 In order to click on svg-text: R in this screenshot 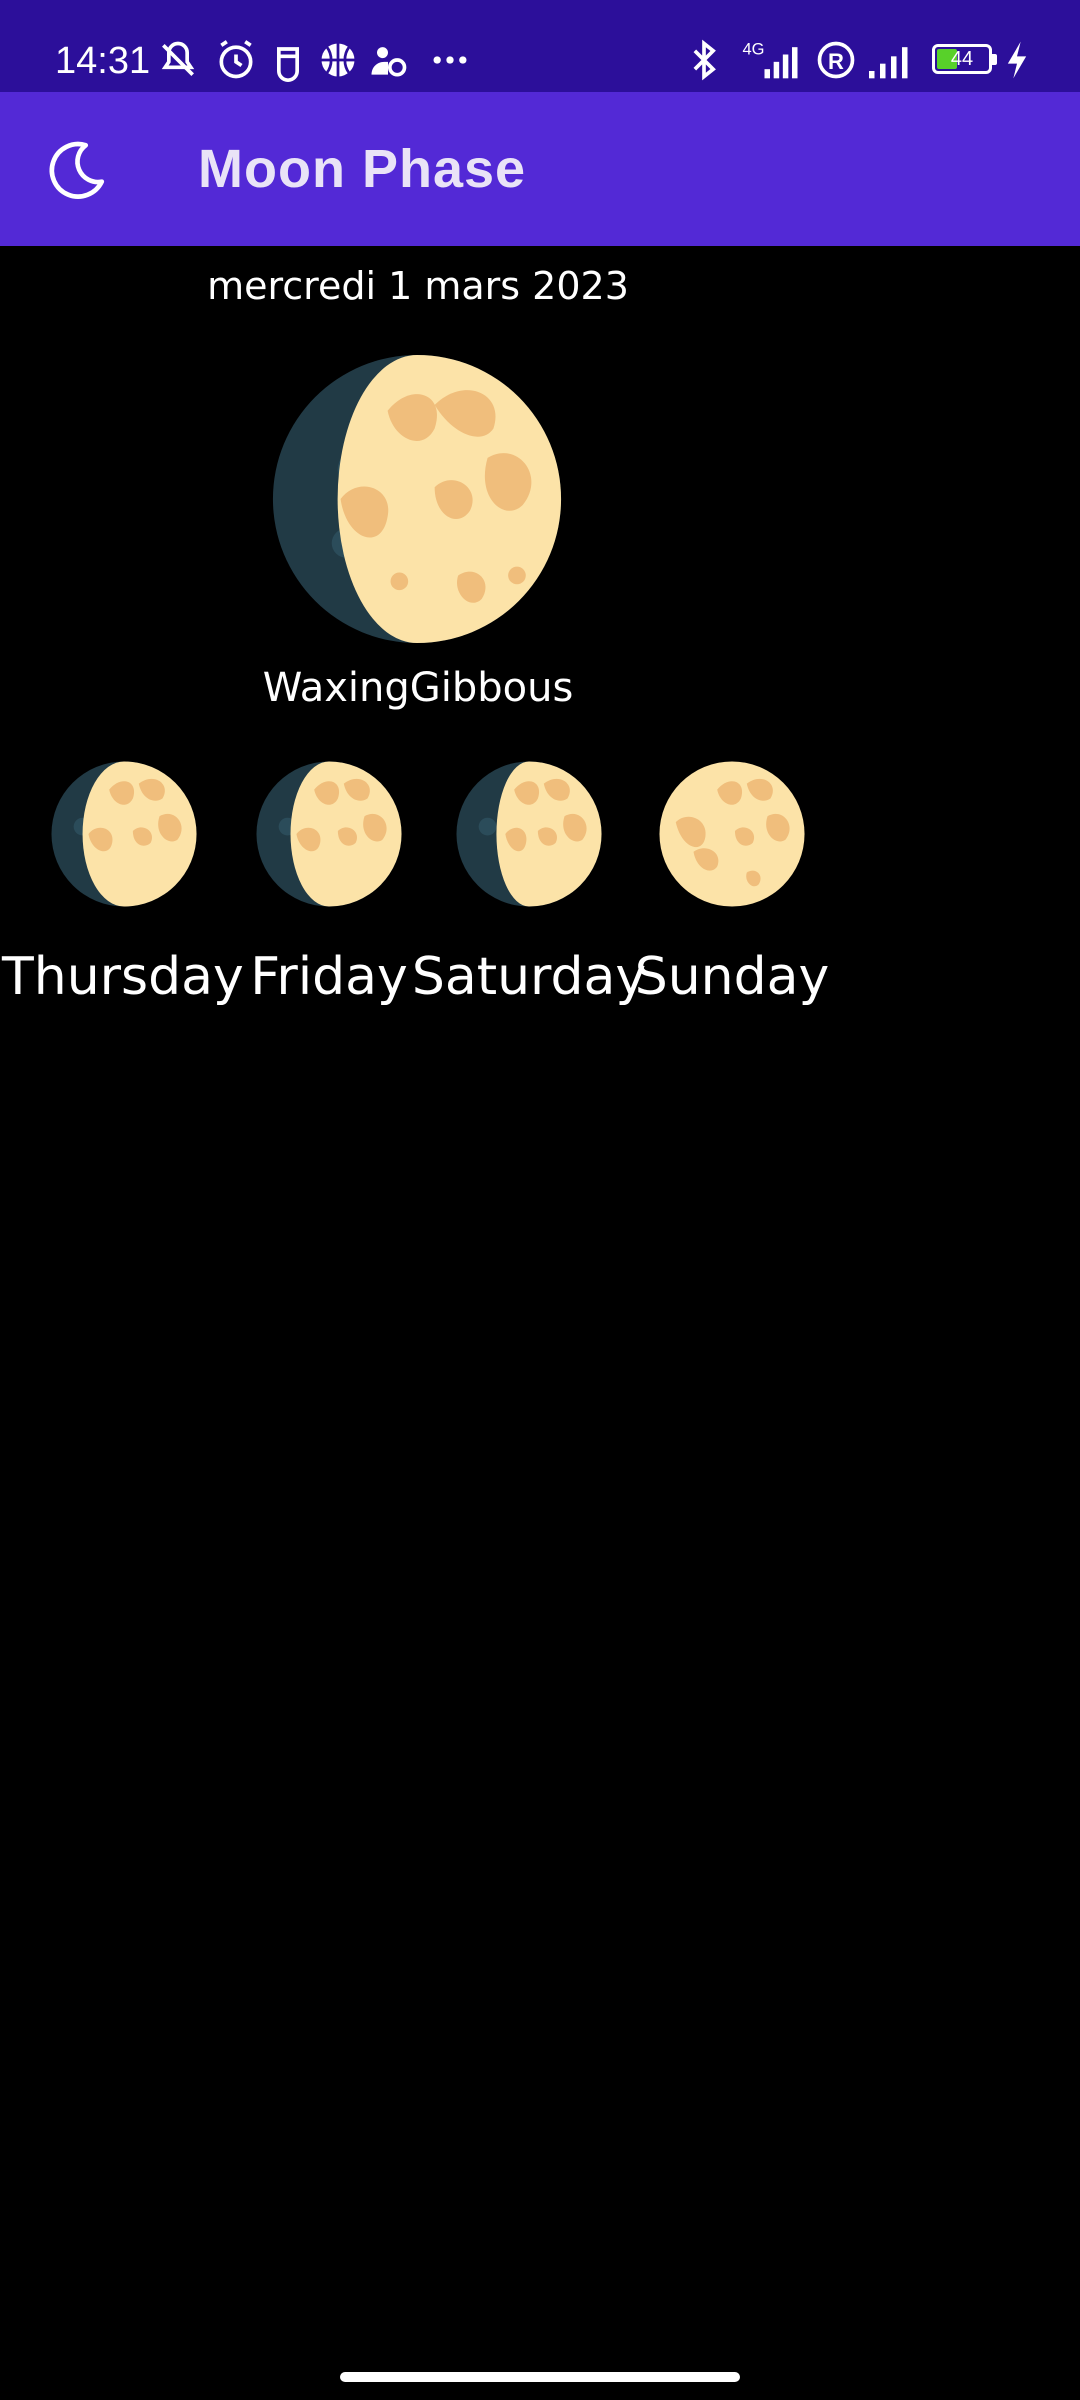, I will do `click(836, 61)`.